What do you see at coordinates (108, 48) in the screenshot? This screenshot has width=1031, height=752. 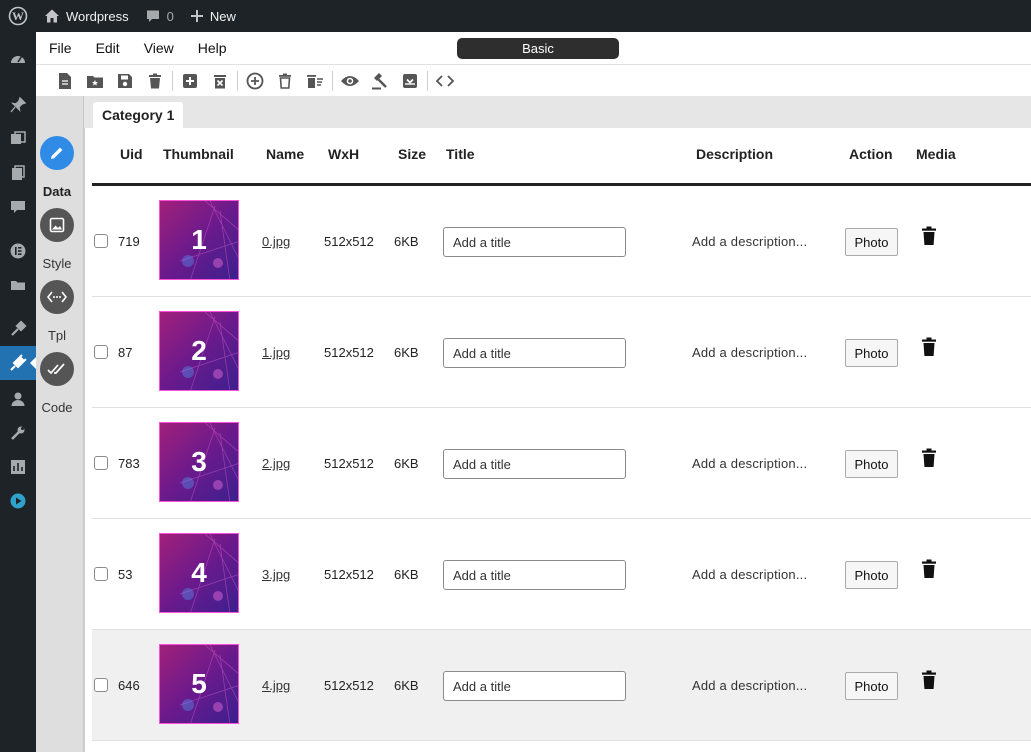 I see `menu-edit: Edit` at bounding box center [108, 48].